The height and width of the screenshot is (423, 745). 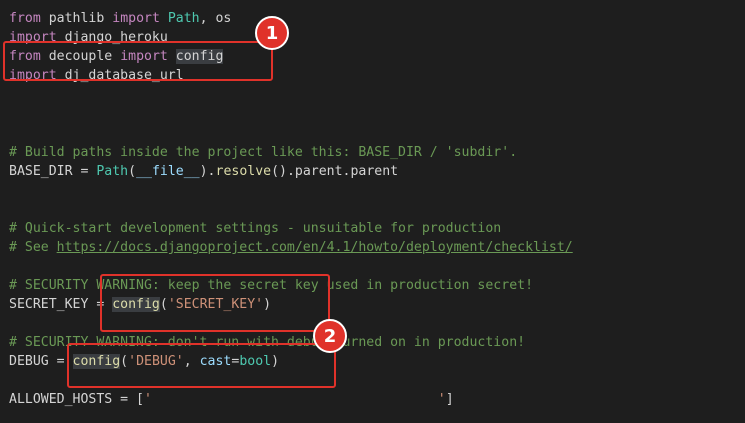 What do you see at coordinates (29, 361) in the screenshot?
I see `variable: DEBUG` at bounding box center [29, 361].